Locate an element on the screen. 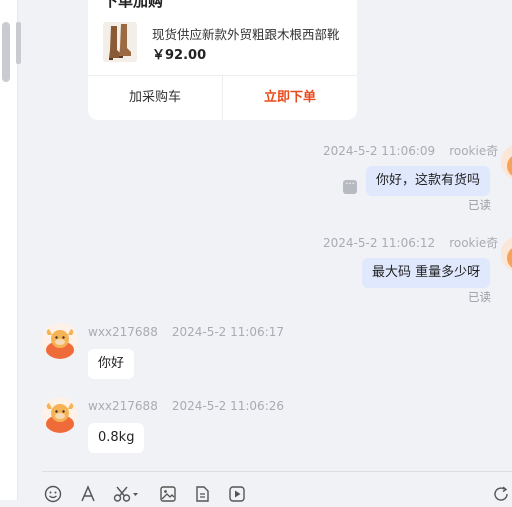 The height and width of the screenshot is (507, 512). buy-now-button: 立即下单 is located at coordinates (290, 98).